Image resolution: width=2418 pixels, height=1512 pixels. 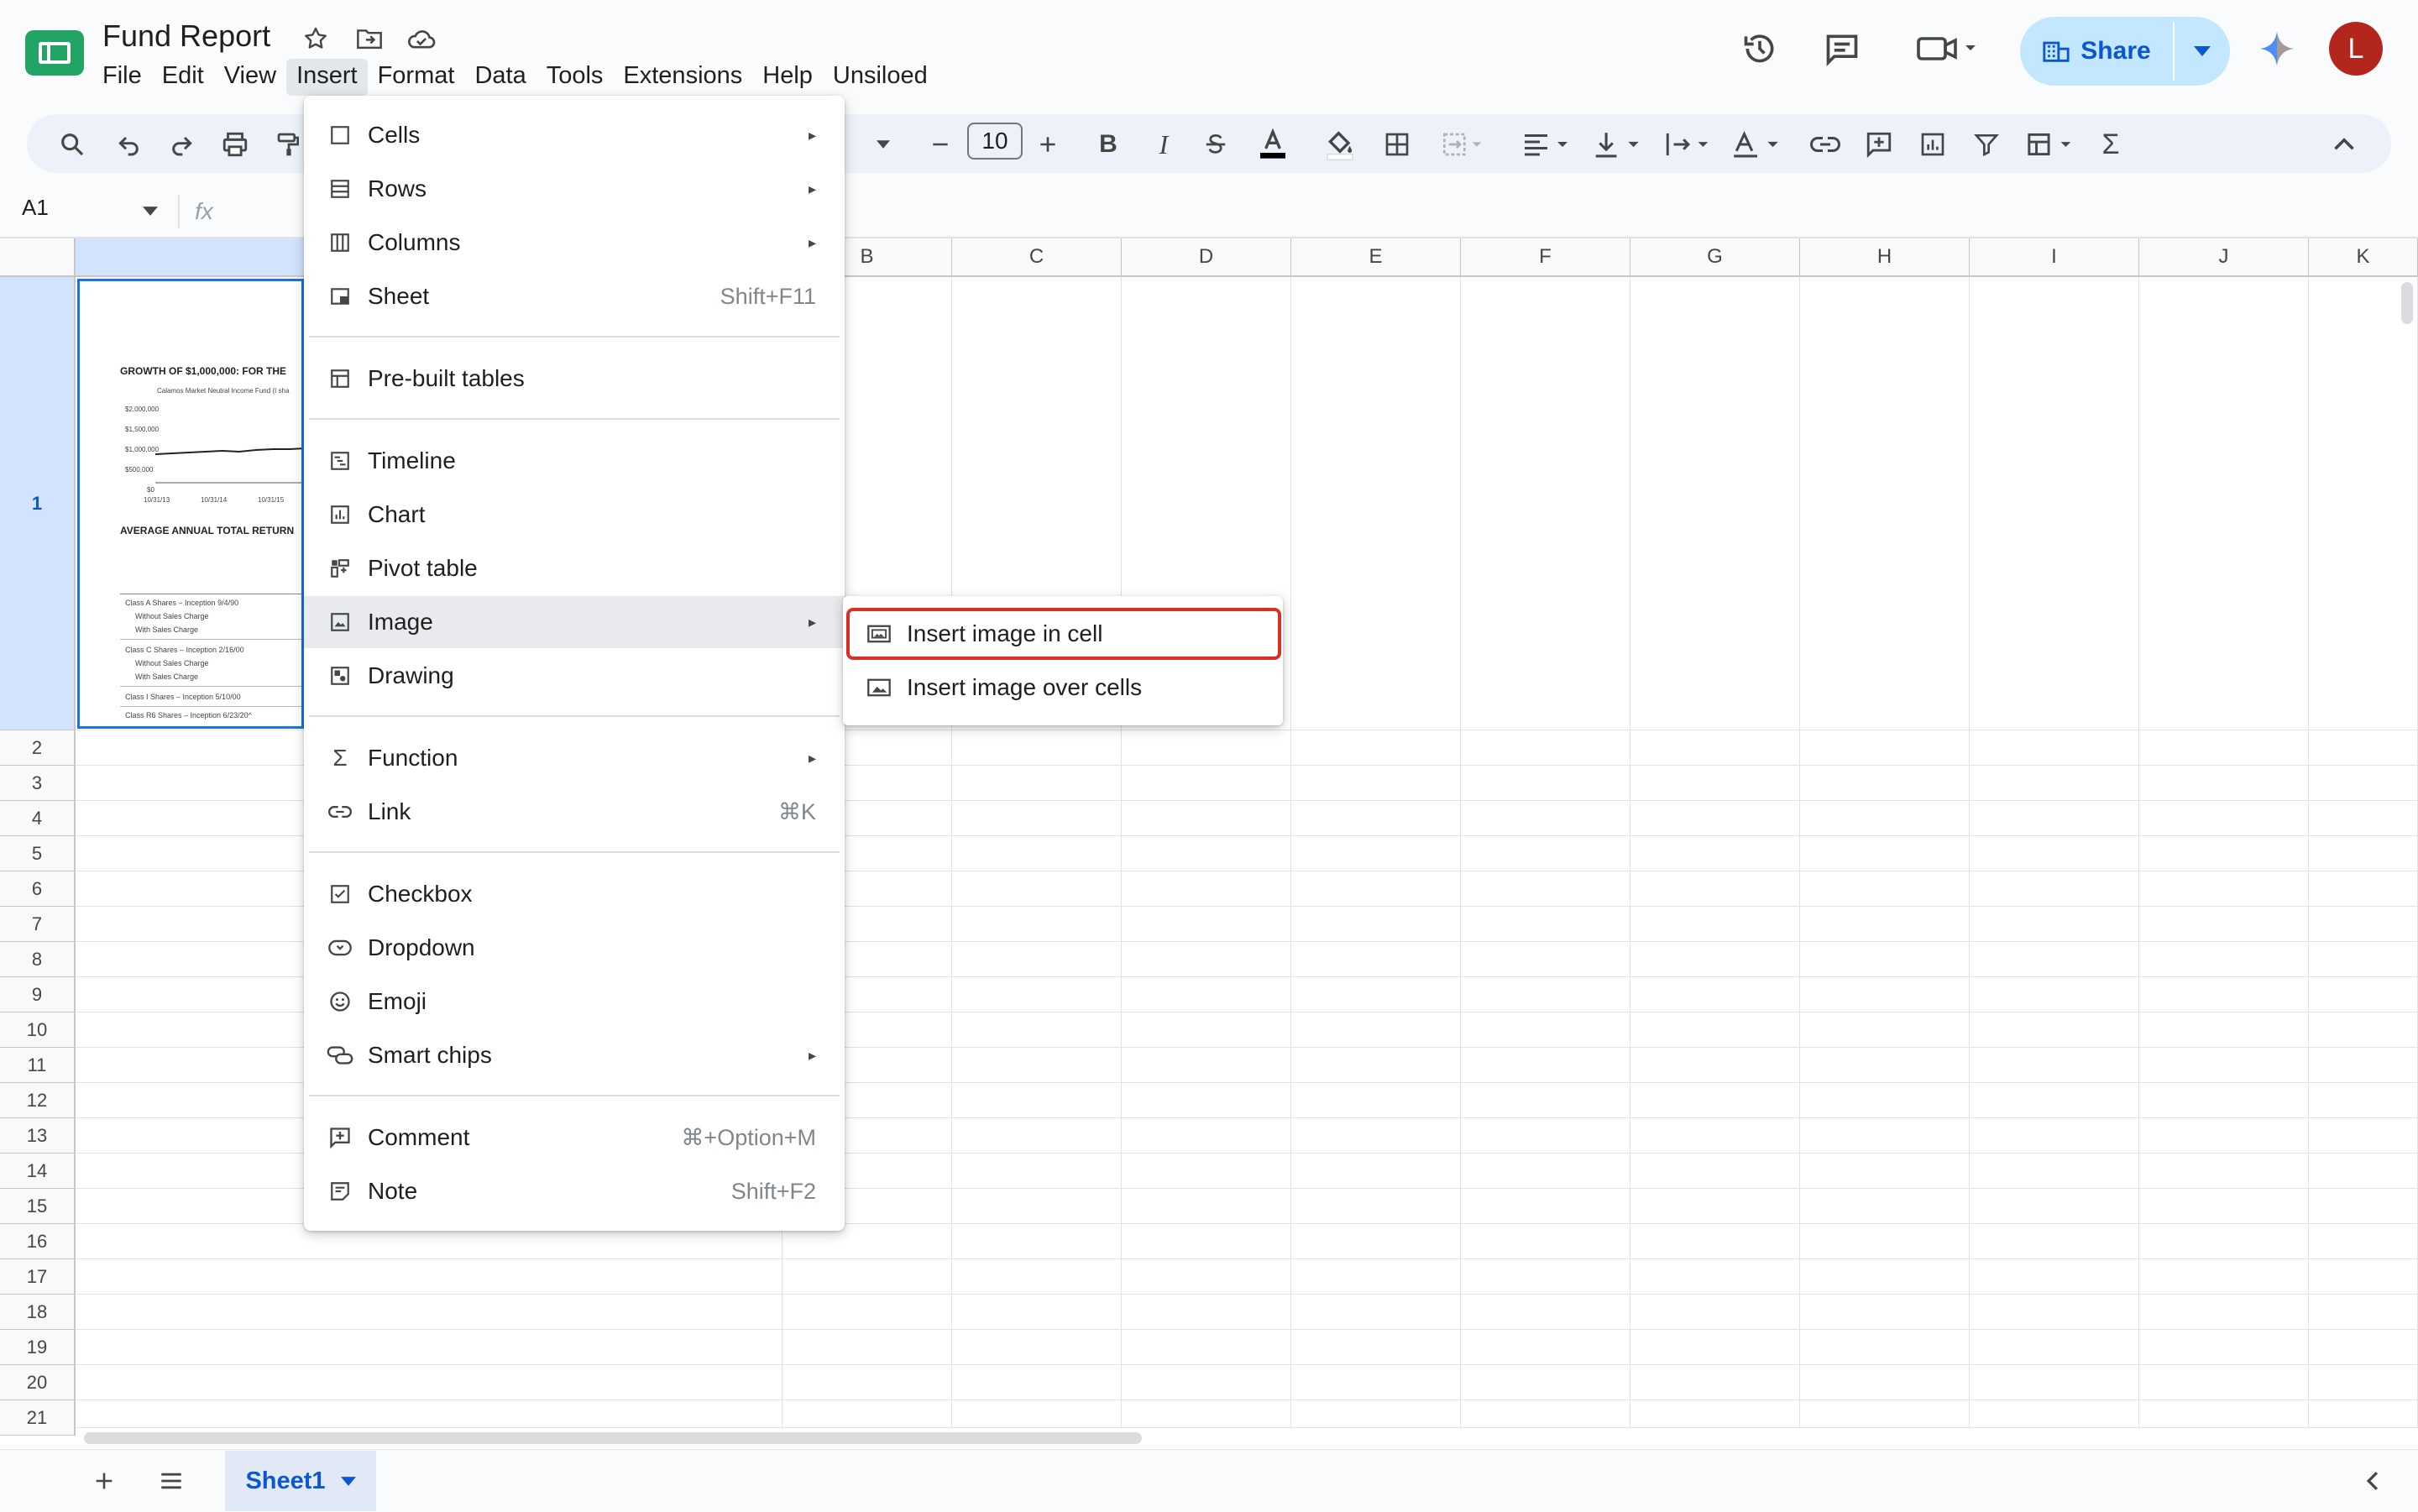 What do you see at coordinates (574, 296) in the screenshot?
I see `menu-item-sheet: Sheet Shift+F11` at bounding box center [574, 296].